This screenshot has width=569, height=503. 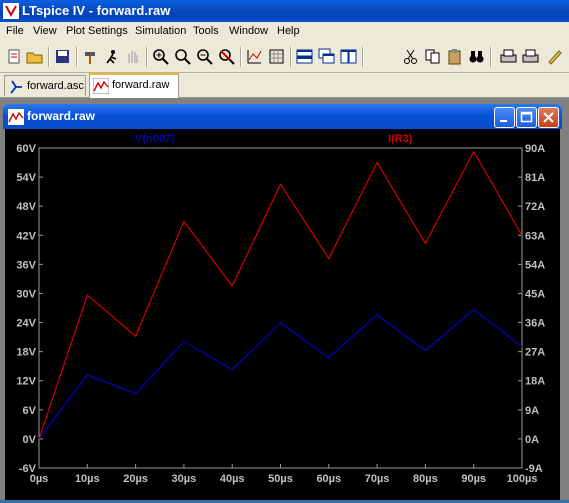 What do you see at coordinates (15, 31) in the screenshot?
I see `menu-file: File` at bounding box center [15, 31].